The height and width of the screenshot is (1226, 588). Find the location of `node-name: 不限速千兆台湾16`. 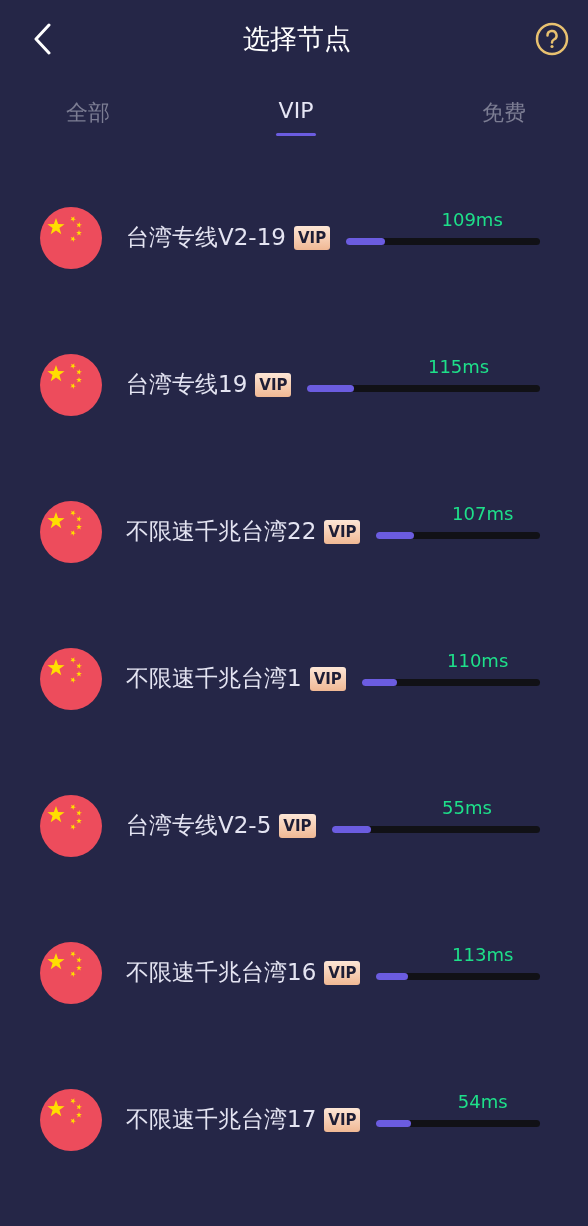

node-name: 不限速千兆台湾16 is located at coordinates (221, 972).